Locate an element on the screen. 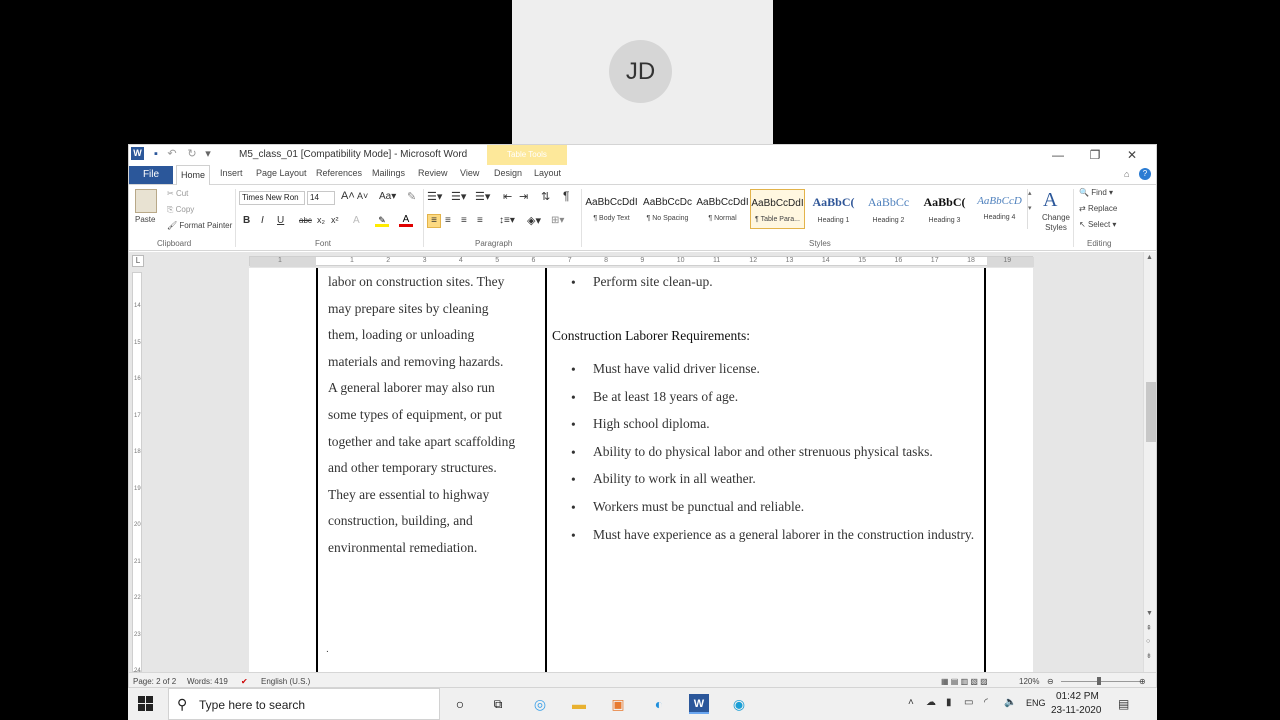 The image size is (1280, 720). highlight-icon: ✎ is located at coordinates (382, 221).